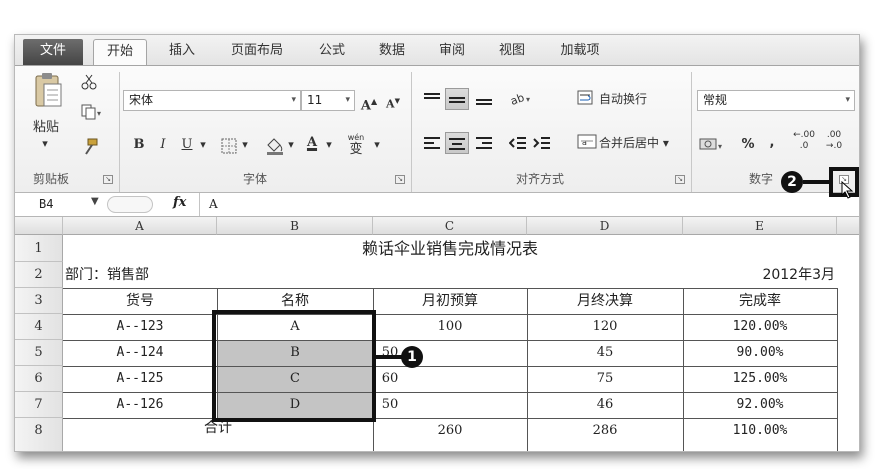 This screenshot has height=469, width=895. I want to click on clipboard-dialog-launcher: ↘, so click(108, 179).